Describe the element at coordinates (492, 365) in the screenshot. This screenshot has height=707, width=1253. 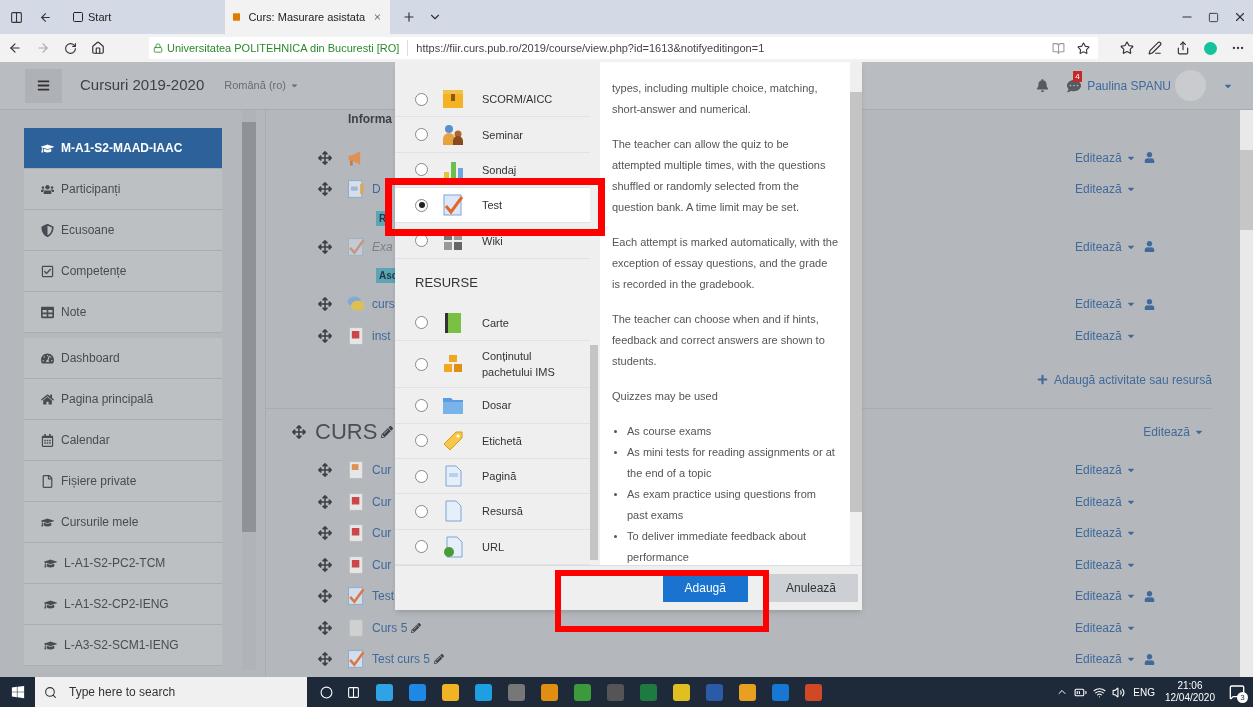
I see `option-row: Conținutul pachetului IMS` at that location.